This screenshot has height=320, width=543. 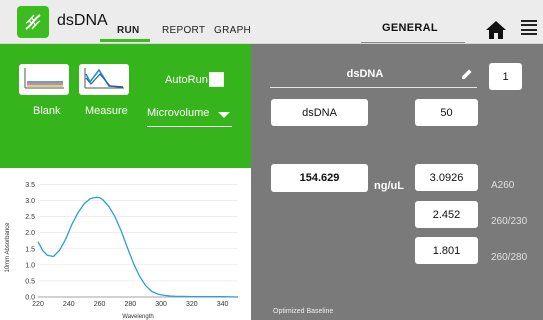 I want to click on absorbance-series-line, so click(x=138, y=247).